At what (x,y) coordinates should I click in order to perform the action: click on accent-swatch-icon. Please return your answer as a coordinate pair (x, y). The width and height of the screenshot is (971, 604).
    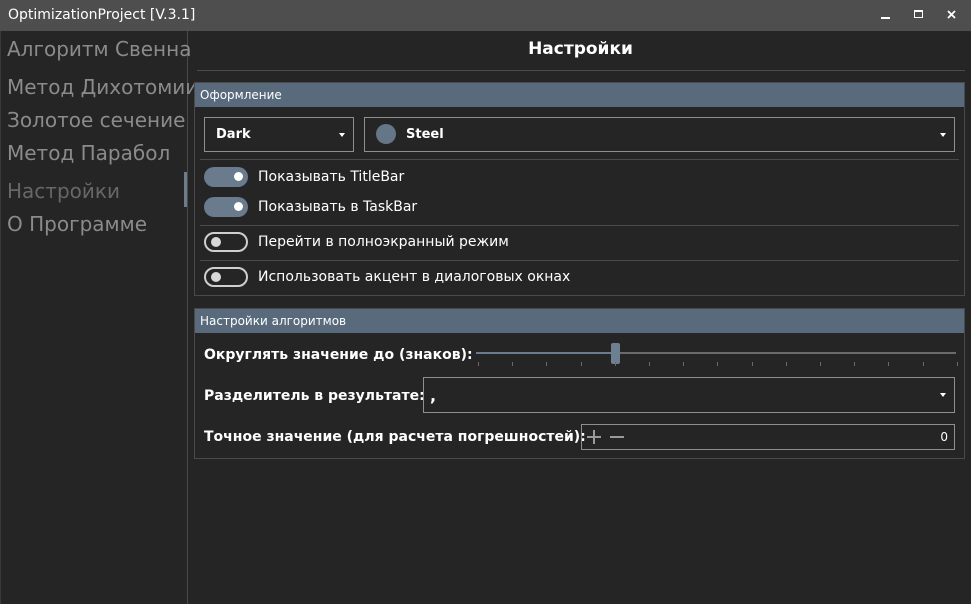
    Looking at the image, I should click on (386, 134).